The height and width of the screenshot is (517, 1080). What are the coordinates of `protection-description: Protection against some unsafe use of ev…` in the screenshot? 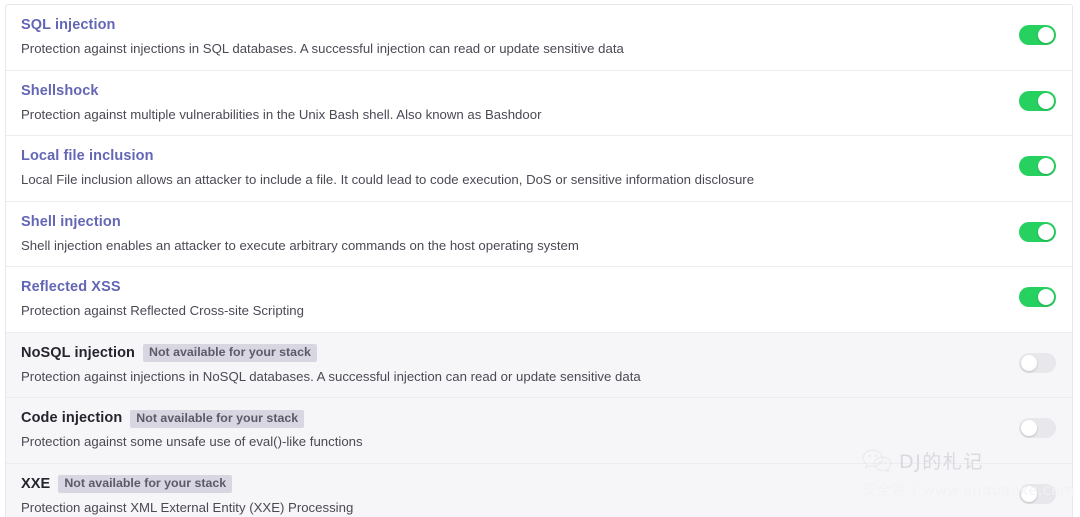 It's located at (192, 441).